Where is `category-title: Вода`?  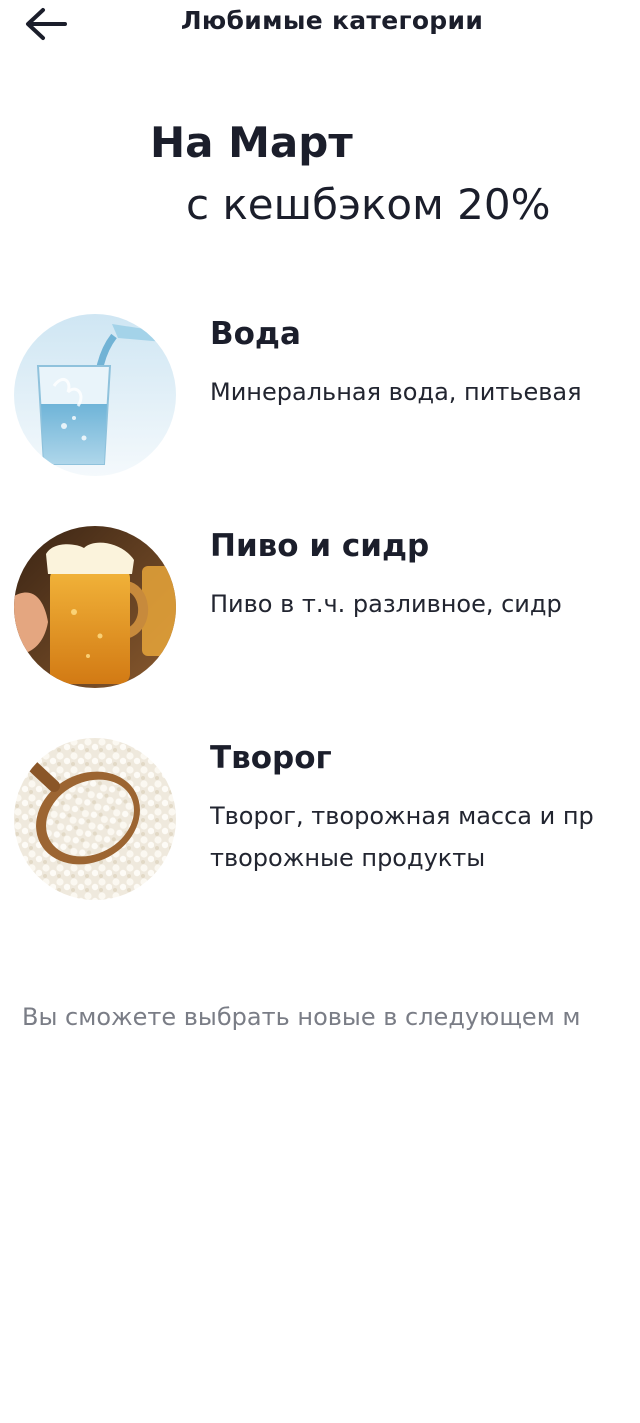 category-title: Вода is located at coordinates (255, 334).